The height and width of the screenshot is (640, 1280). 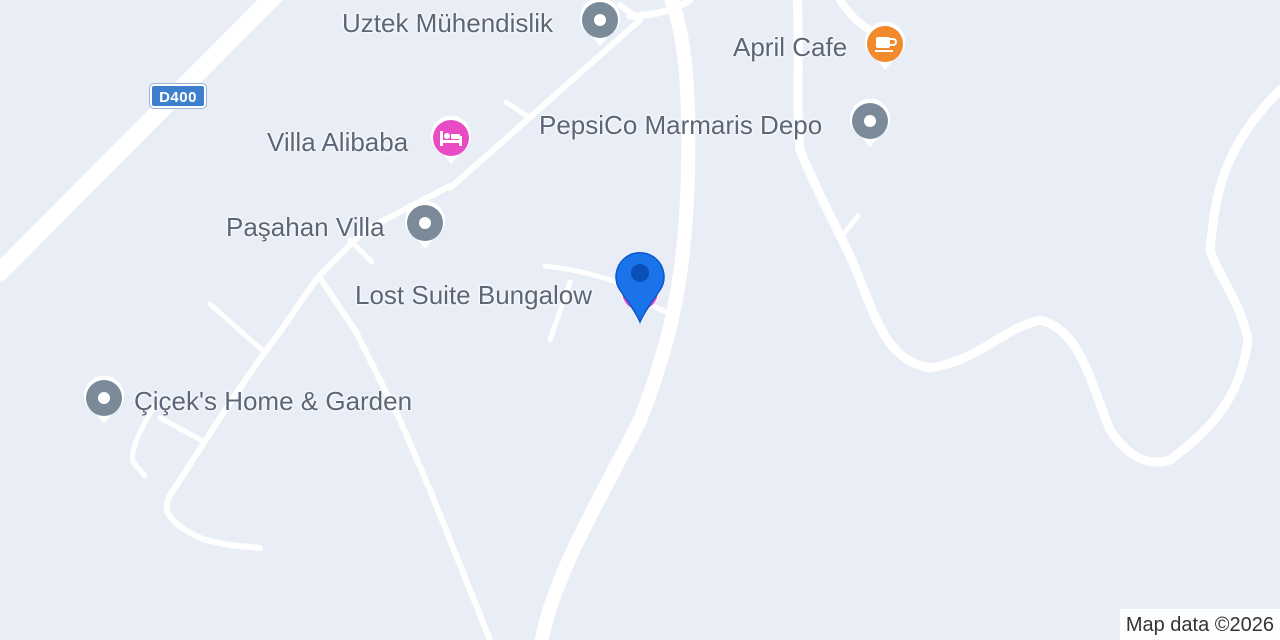 I want to click on bed-icon, so click(x=451, y=139).